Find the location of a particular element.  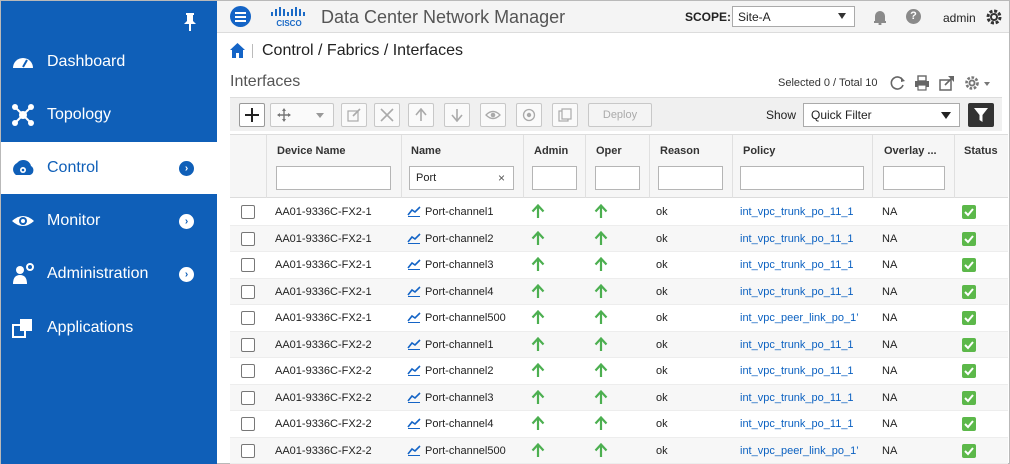

column-header-admin: Admin is located at coordinates (551, 151).